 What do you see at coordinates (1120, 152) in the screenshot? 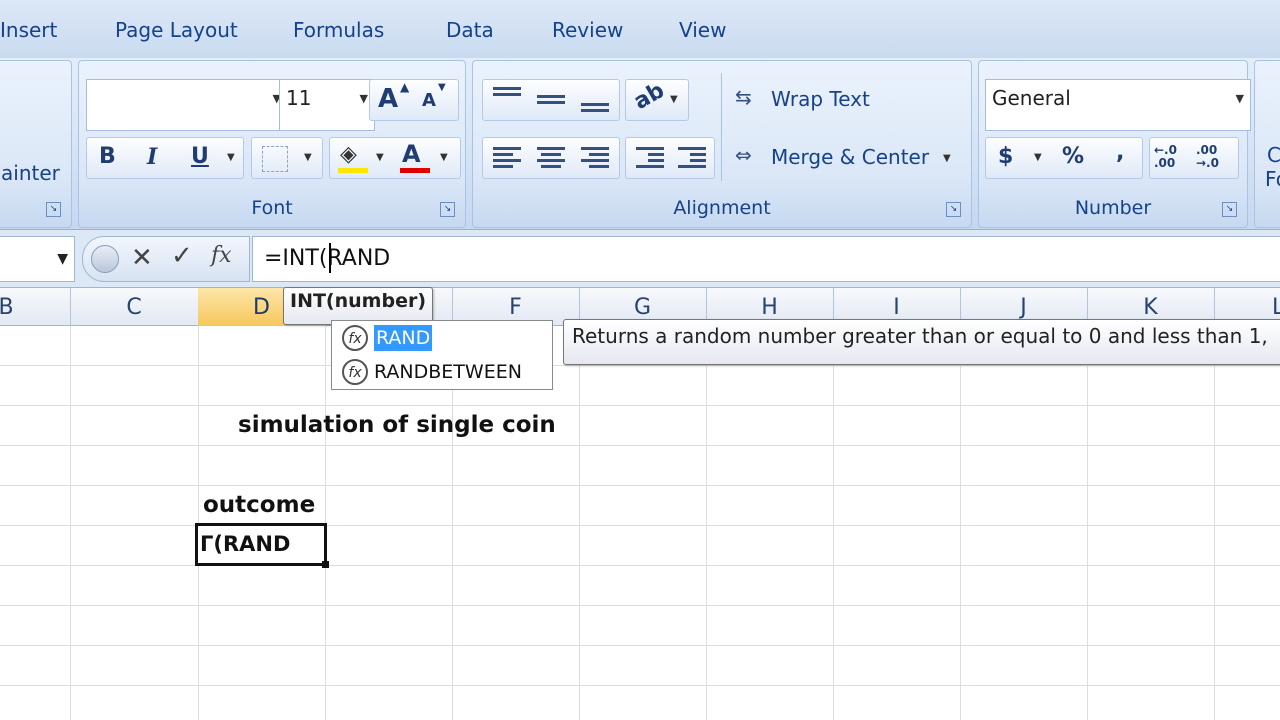
I see `comma-icon: ,` at bounding box center [1120, 152].